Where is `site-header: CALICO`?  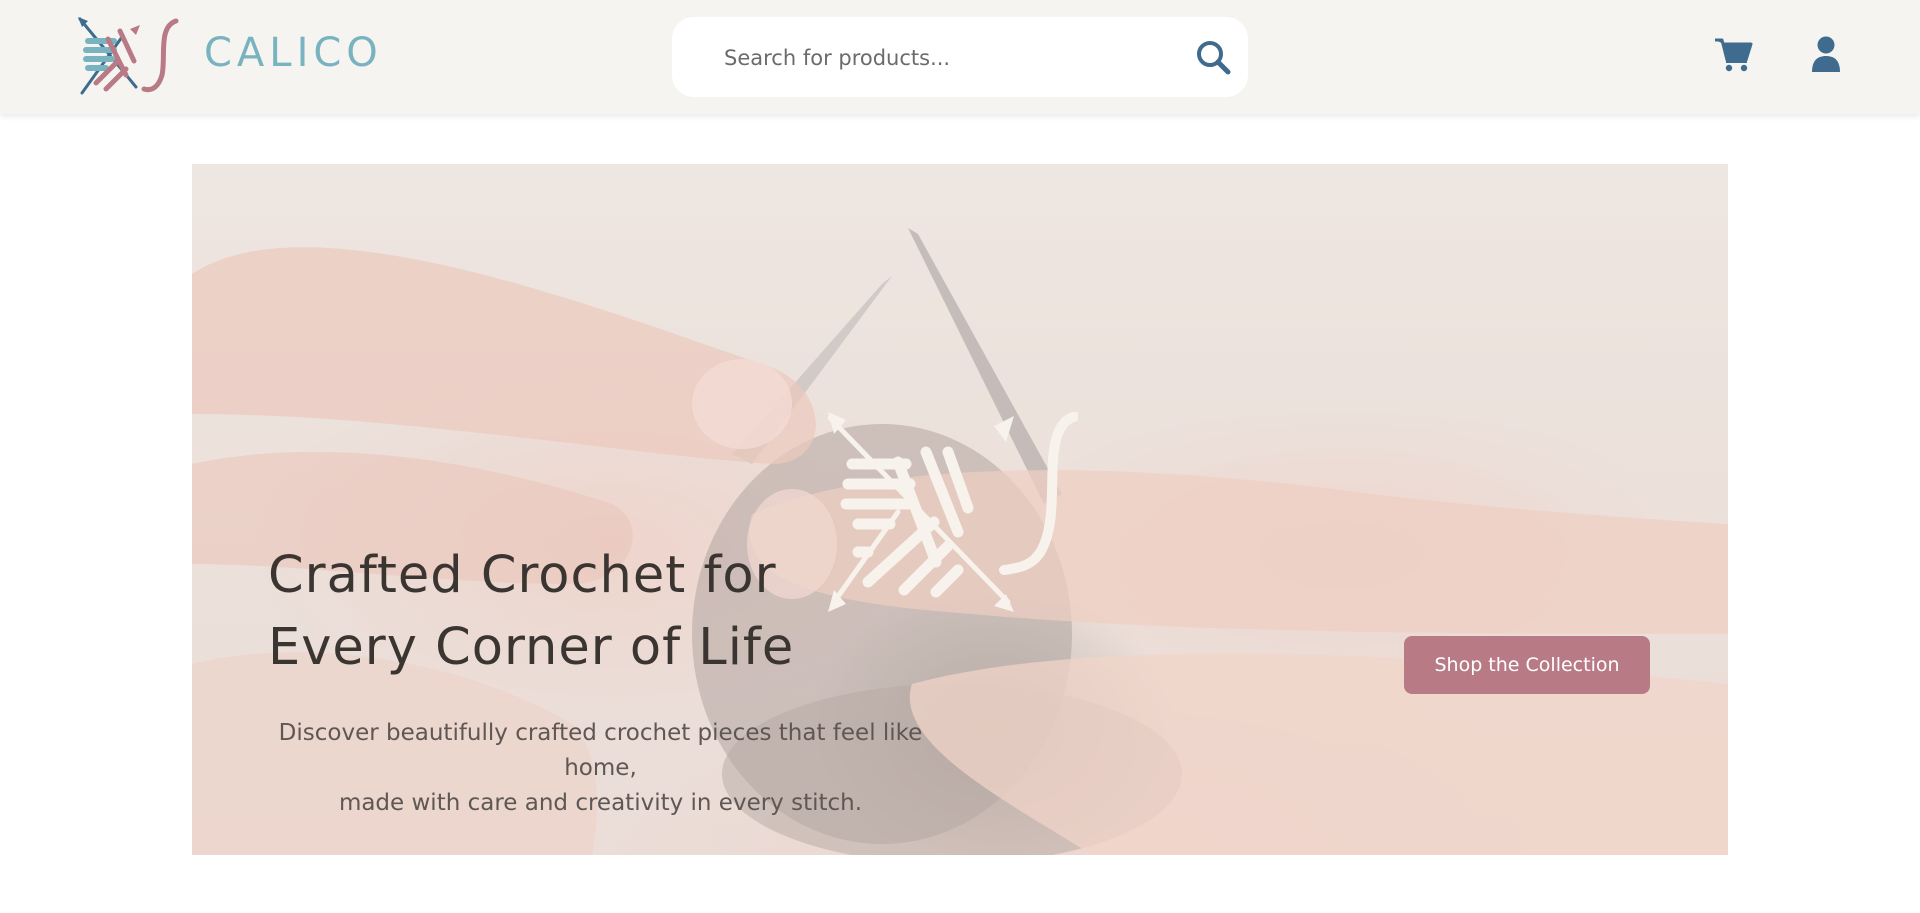
site-header: CALICO is located at coordinates (960, 57).